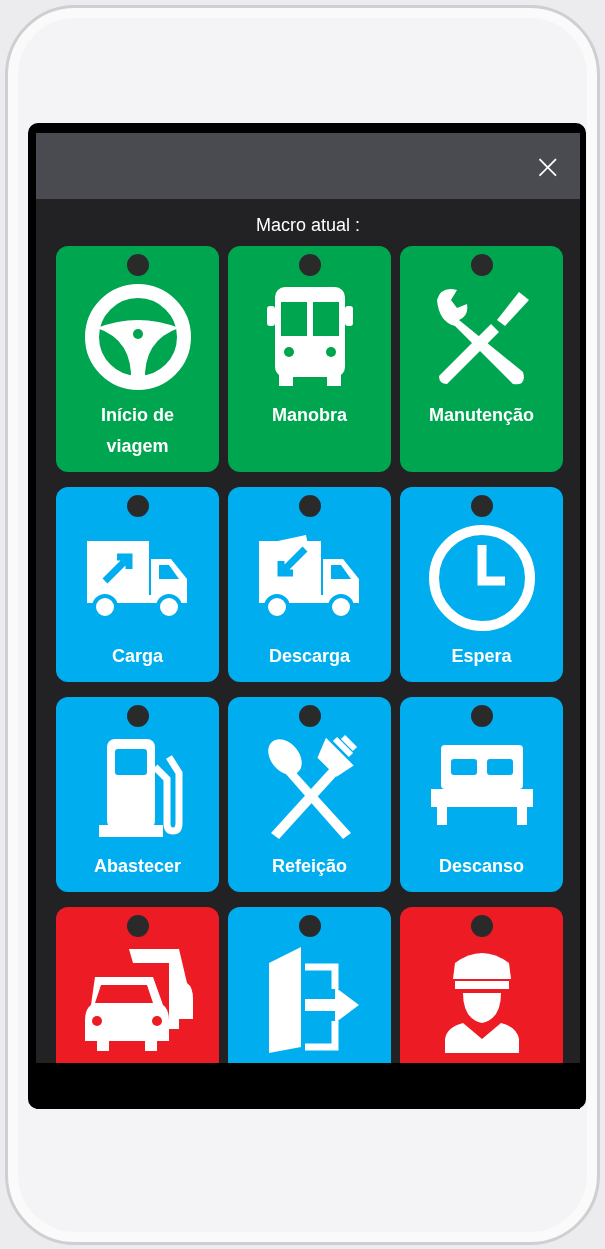  What do you see at coordinates (481, 359) in the screenshot?
I see `macro-tile: Manutenção` at bounding box center [481, 359].